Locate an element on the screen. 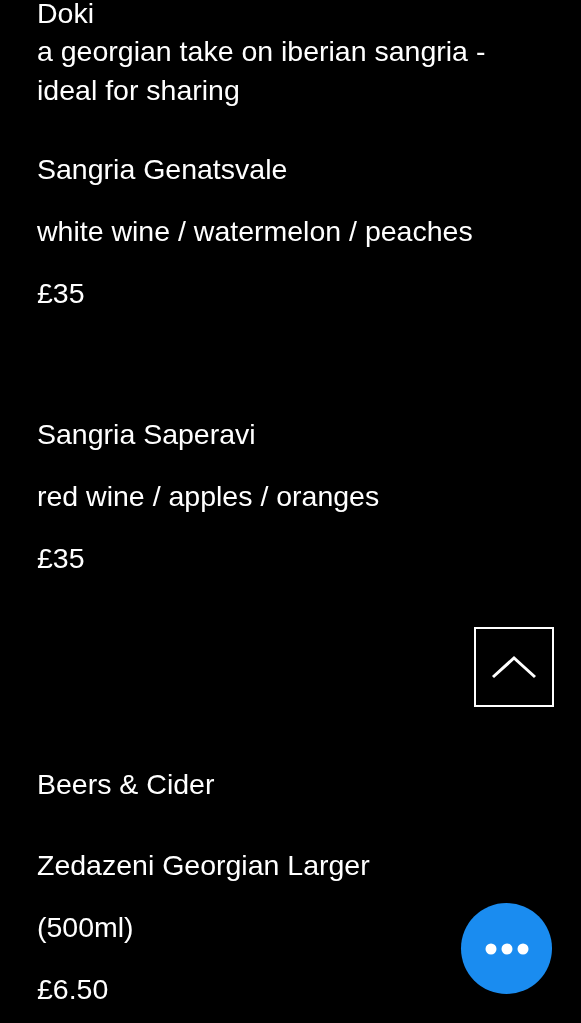 The image size is (581, 1023). item-name: Sangria Saperavi is located at coordinates (146, 434).